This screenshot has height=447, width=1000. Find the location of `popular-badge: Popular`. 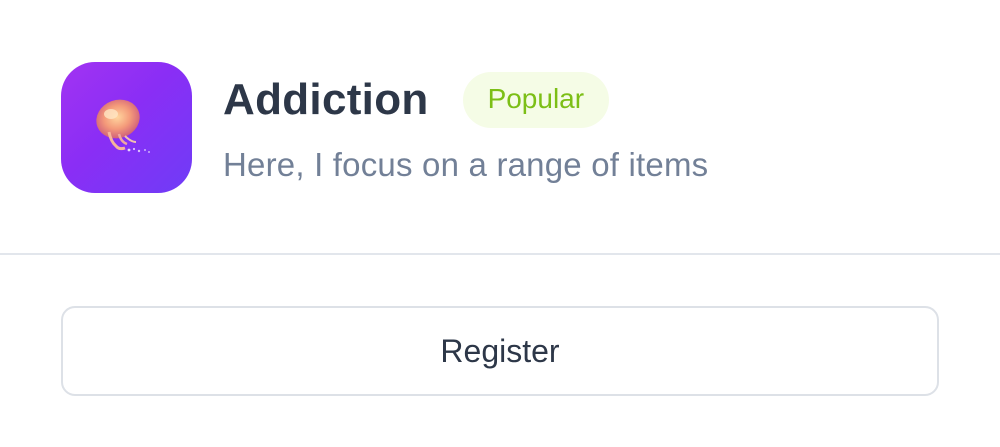

popular-badge: Popular is located at coordinates (536, 100).